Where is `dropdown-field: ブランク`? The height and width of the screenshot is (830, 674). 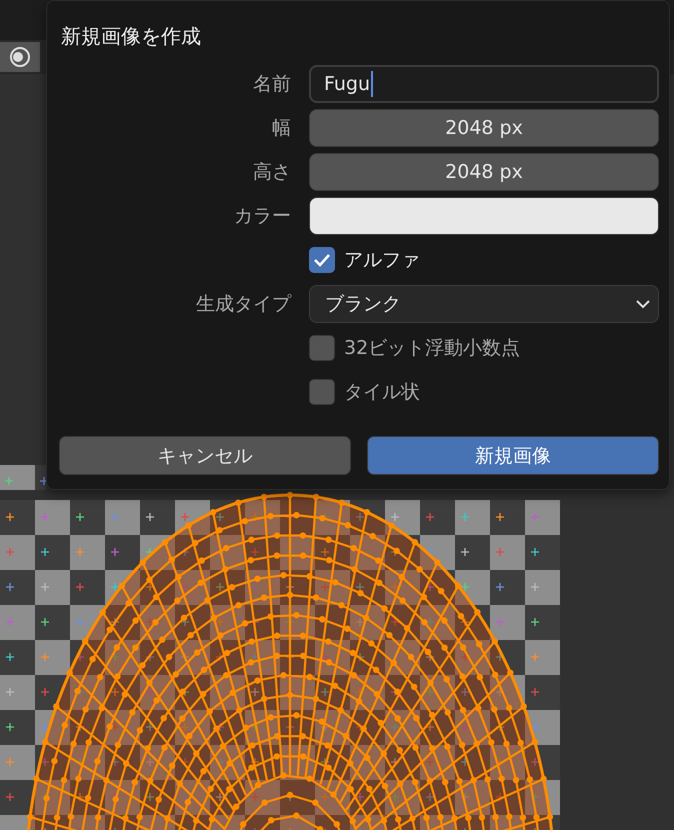
dropdown-field: ブランク is located at coordinates (484, 304).